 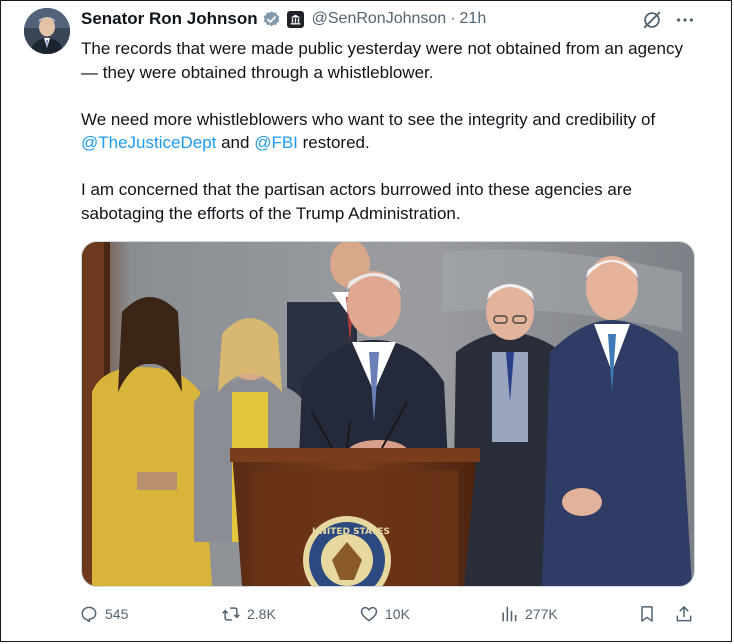 What do you see at coordinates (369, 614) in the screenshot?
I see `like-icon` at bounding box center [369, 614].